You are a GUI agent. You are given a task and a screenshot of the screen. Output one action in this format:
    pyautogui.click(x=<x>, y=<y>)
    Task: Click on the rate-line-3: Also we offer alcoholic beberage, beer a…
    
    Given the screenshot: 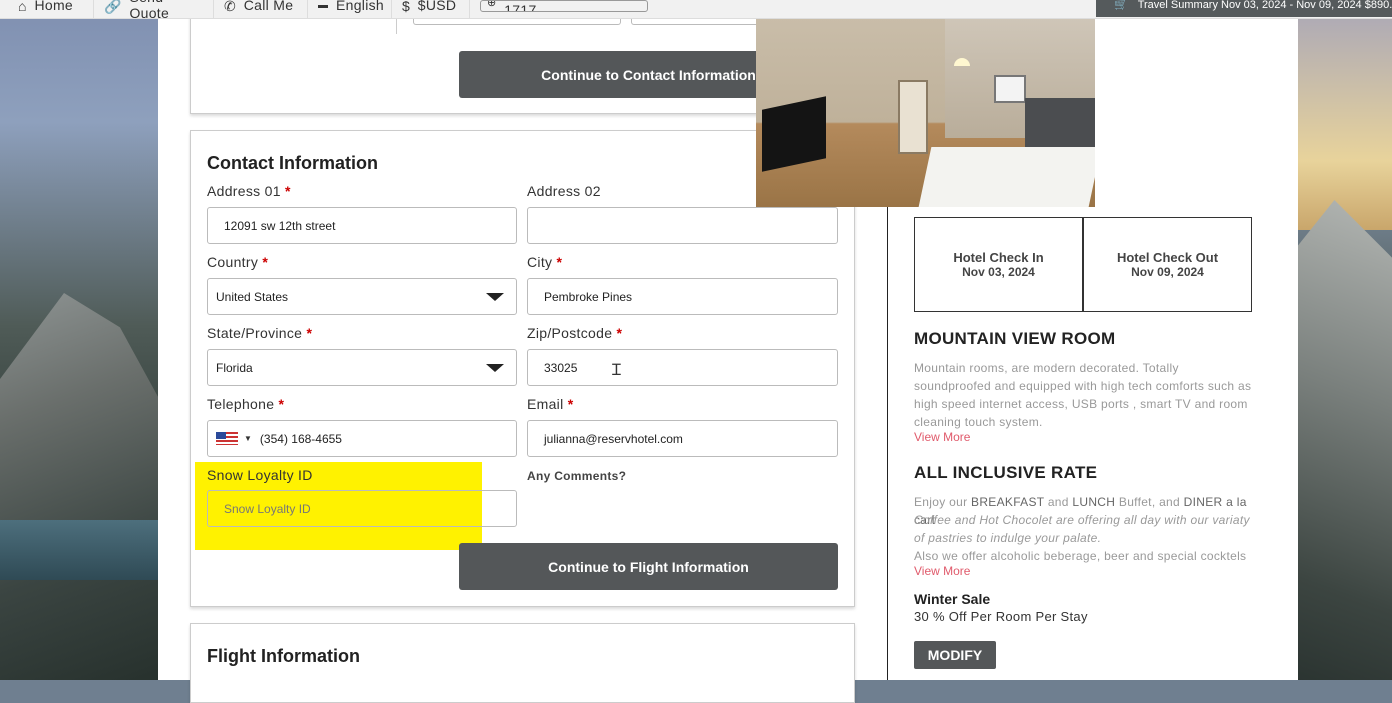 What is the action you would take?
    pyautogui.click(x=1080, y=556)
    